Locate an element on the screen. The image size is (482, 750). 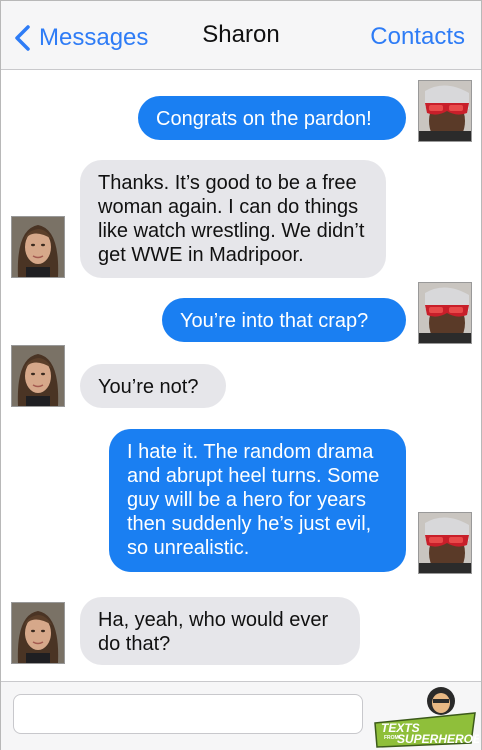
message-incoming: Ha, yeah, who would ever do that? is located at coordinates (220, 631).